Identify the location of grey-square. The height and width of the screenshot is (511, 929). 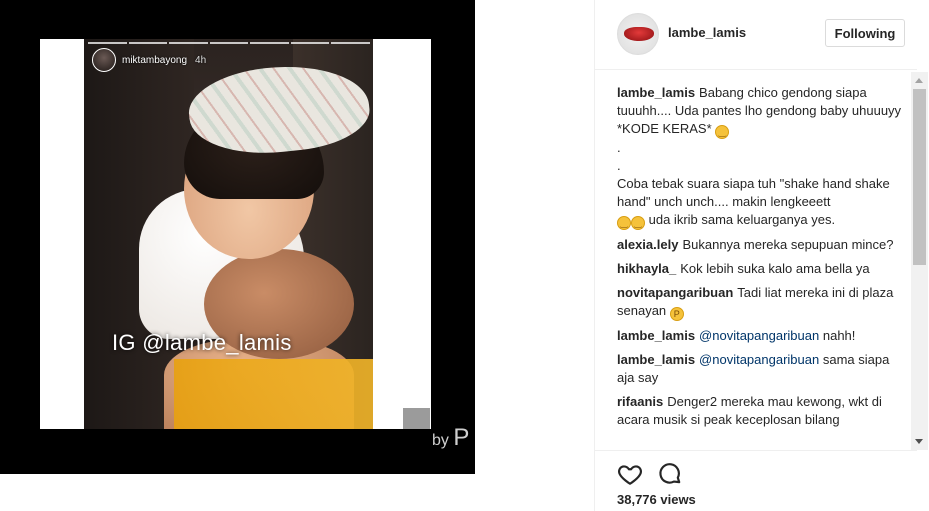
(416, 418).